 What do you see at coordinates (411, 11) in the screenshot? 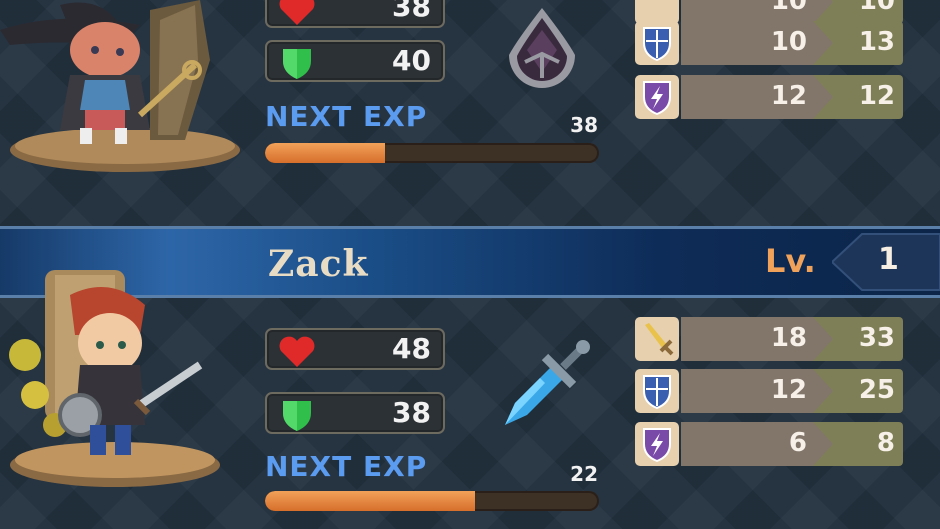
I see `hp-value: 38` at bounding box center [411, 11].